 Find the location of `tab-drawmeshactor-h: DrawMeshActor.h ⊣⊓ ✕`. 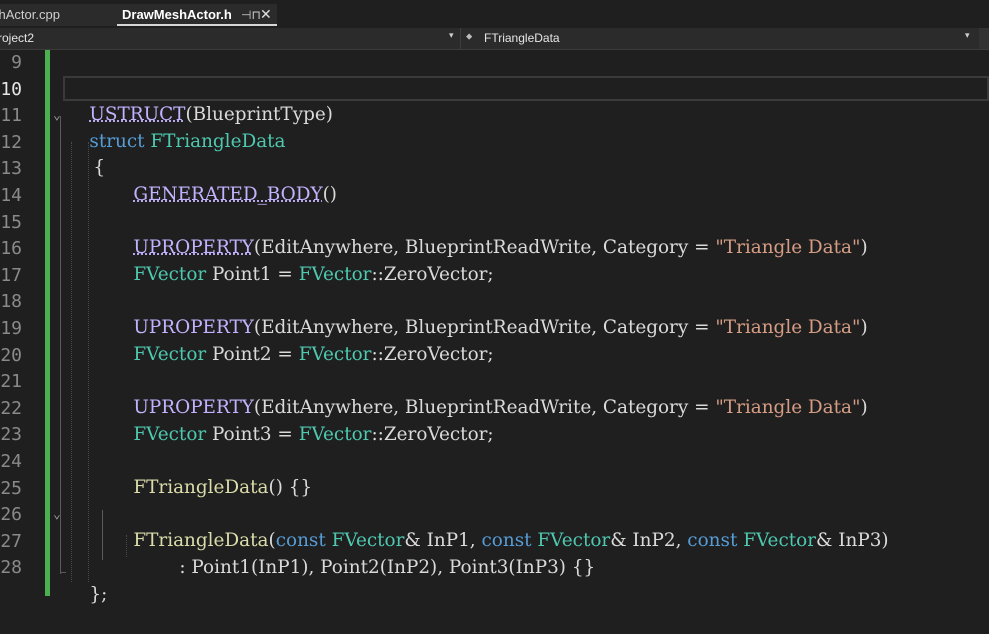

tab-drawmeshactor-h: DrawMeshActor.h ⊣⊓ ✕ is located at coordinates (197, 15).